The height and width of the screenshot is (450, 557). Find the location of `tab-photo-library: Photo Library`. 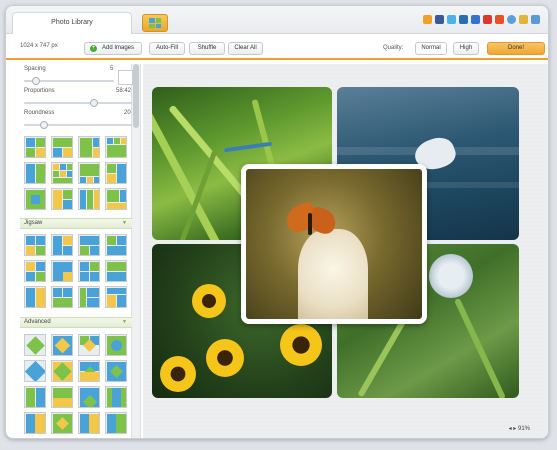

tab-photo-library: Photo Library is located at coordinates (72, 23).